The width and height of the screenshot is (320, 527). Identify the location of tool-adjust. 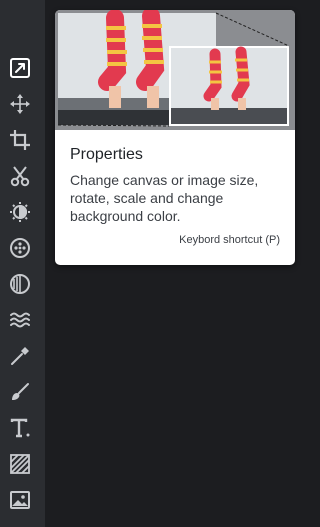
(20, 212).